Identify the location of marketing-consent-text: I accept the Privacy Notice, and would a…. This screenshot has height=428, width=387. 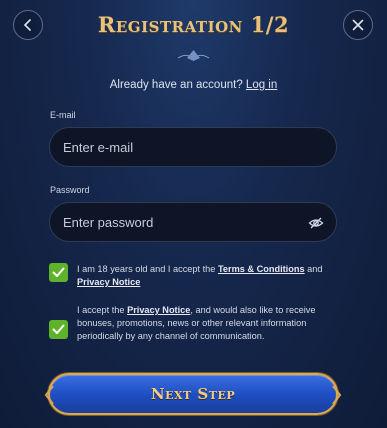
(204, 323).